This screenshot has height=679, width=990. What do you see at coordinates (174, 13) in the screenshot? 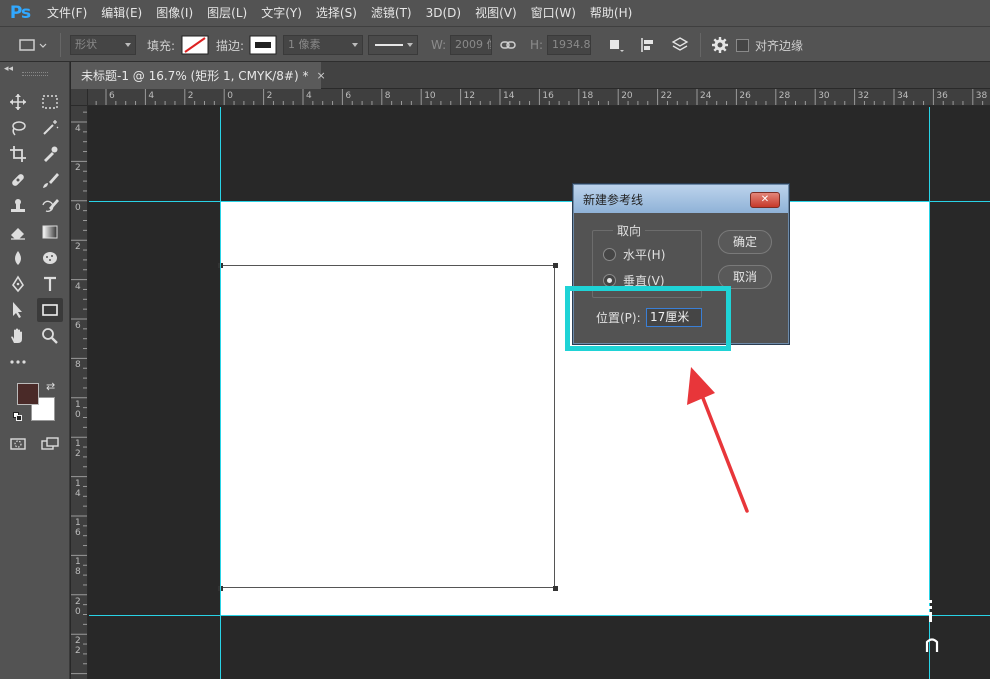
I see `menu-image: 图像(I)` at bounding box center [174, 13].